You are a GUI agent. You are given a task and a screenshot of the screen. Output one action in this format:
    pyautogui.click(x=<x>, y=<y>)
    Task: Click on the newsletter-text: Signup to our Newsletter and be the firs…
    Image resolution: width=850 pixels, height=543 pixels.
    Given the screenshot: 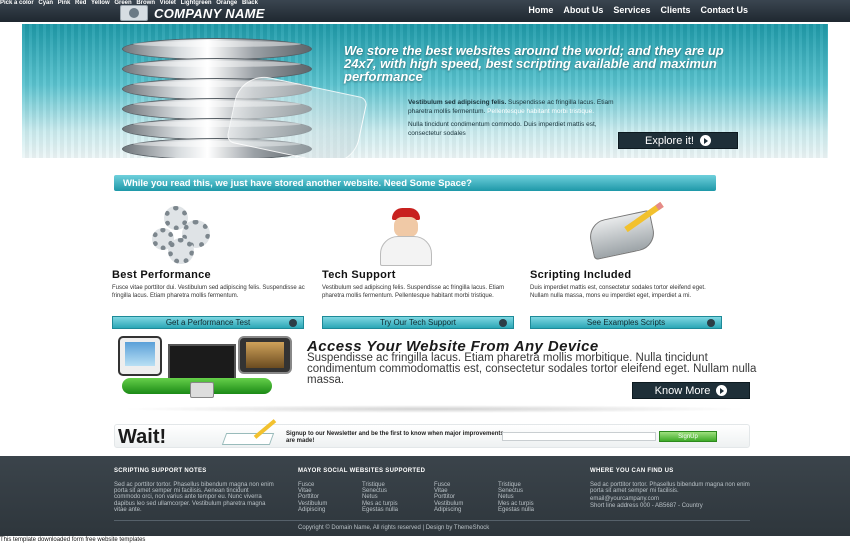 What is the action you would take?
    pyautogui.click(x=395, y=437)
    